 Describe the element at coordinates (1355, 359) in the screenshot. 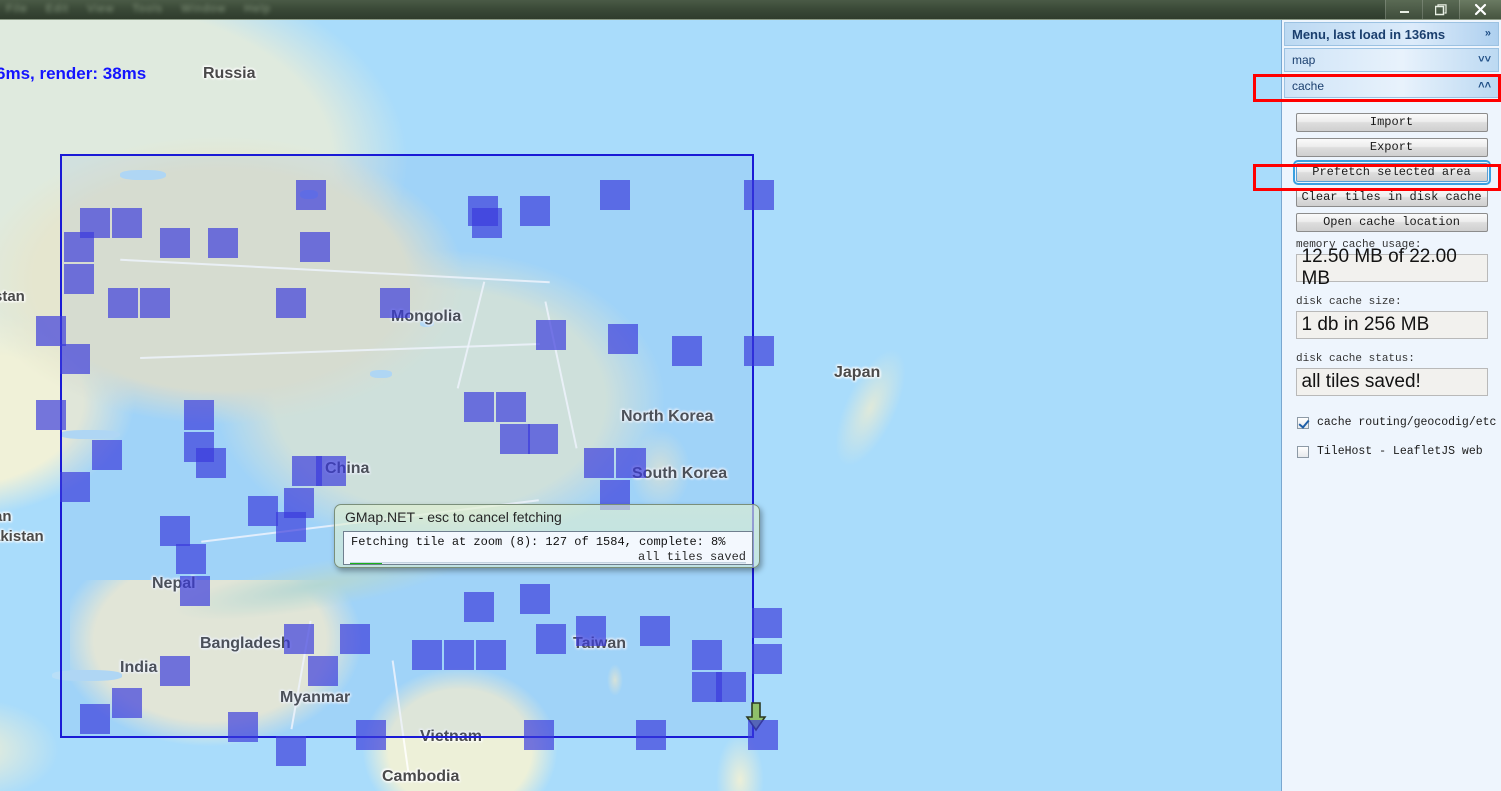

I see `disk-cache-status-label: disk cache status:` at that location.